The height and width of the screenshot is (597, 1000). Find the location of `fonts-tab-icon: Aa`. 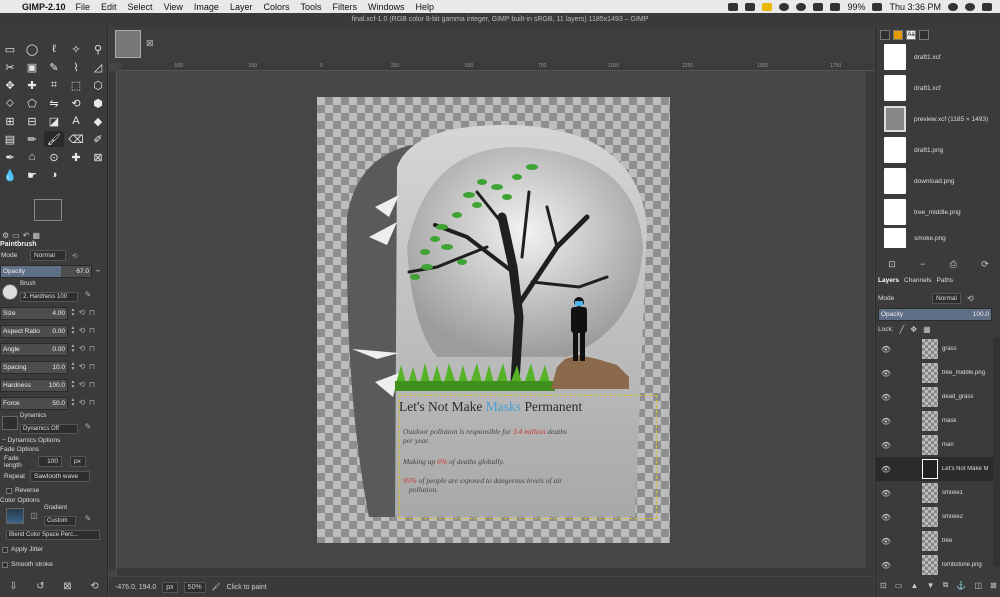

fonts-tab-icon: Aa is located at coordinates (911, 35).